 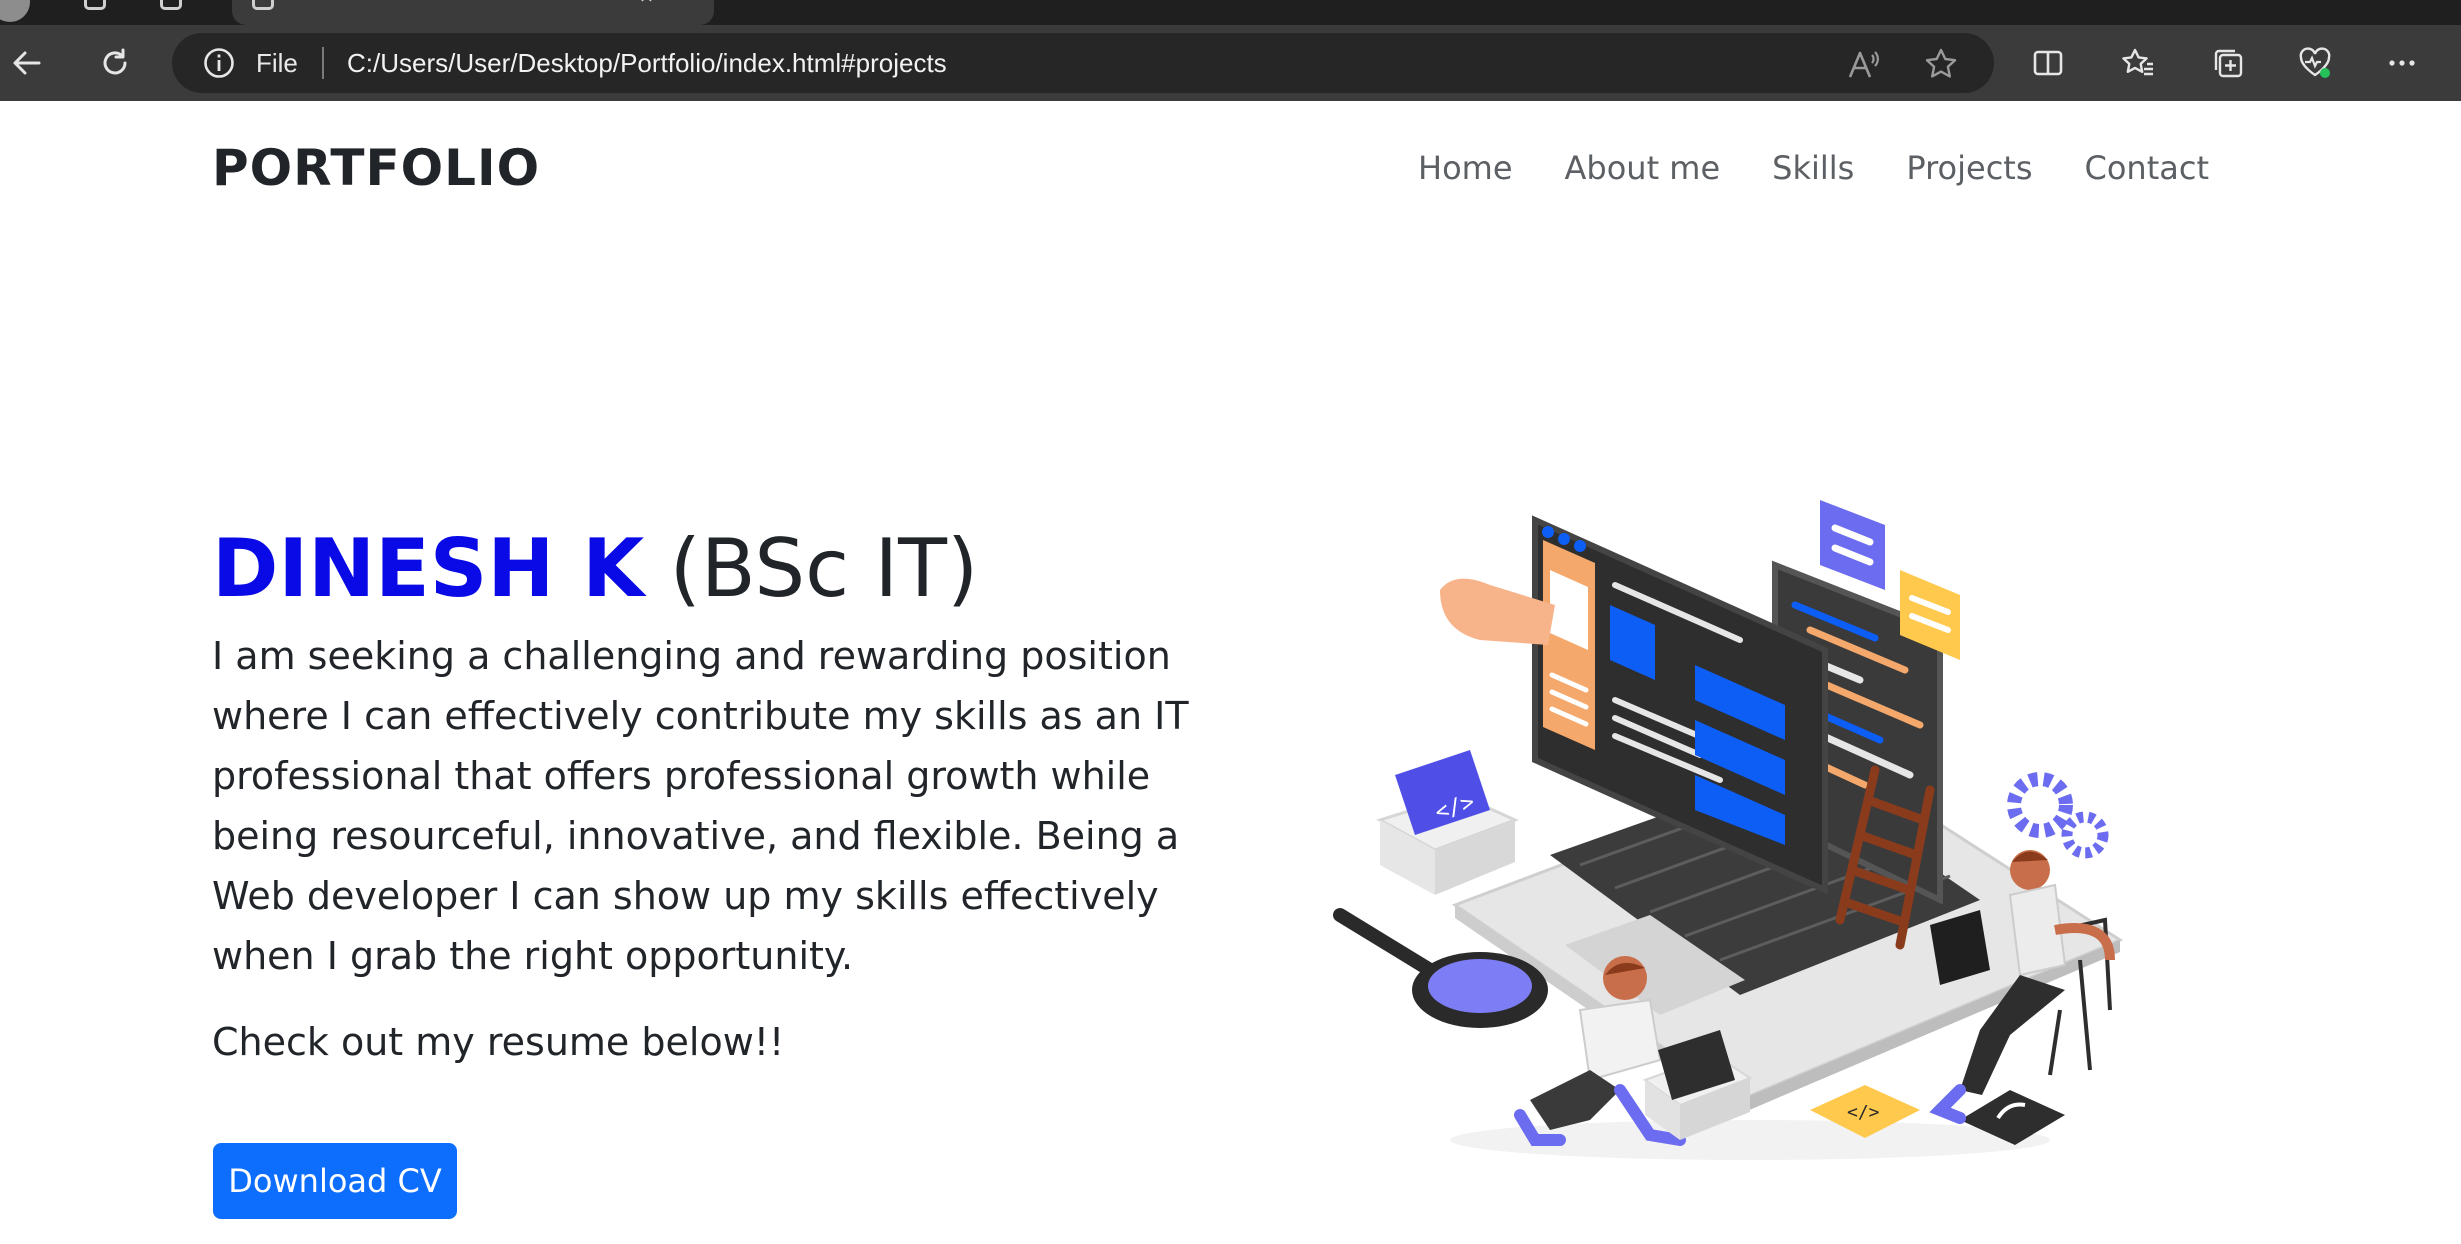 I want to click on nav-link-about: About me, so click(x=1643, y=168).